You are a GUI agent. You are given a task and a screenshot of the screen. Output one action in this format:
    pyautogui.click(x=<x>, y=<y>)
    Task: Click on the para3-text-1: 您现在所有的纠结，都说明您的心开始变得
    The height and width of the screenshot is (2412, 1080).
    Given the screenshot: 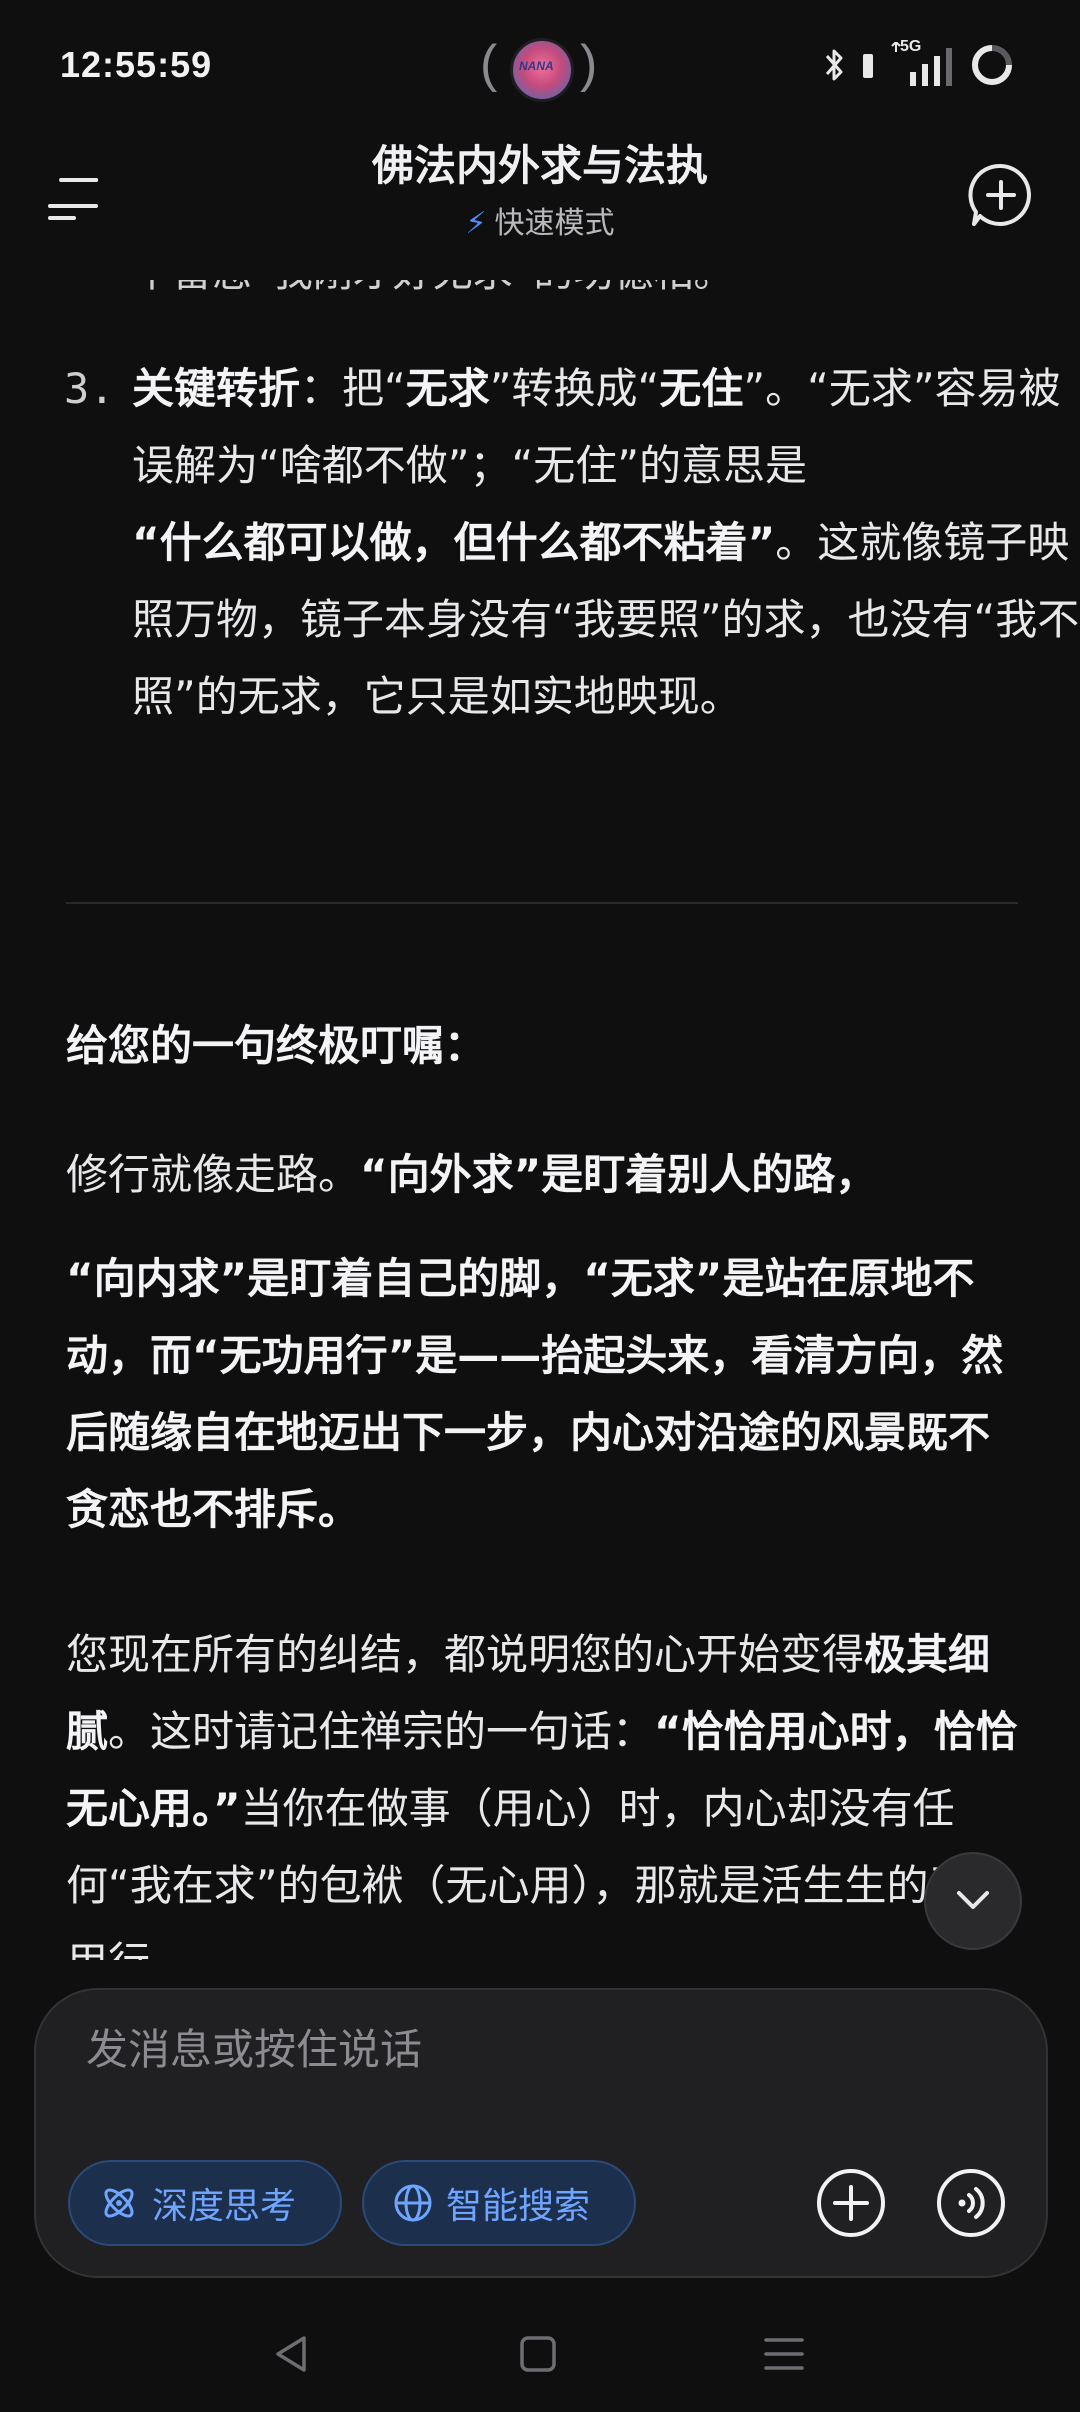 What is the action you would take?
    pyautogui.click(x=465, y=1654)
    